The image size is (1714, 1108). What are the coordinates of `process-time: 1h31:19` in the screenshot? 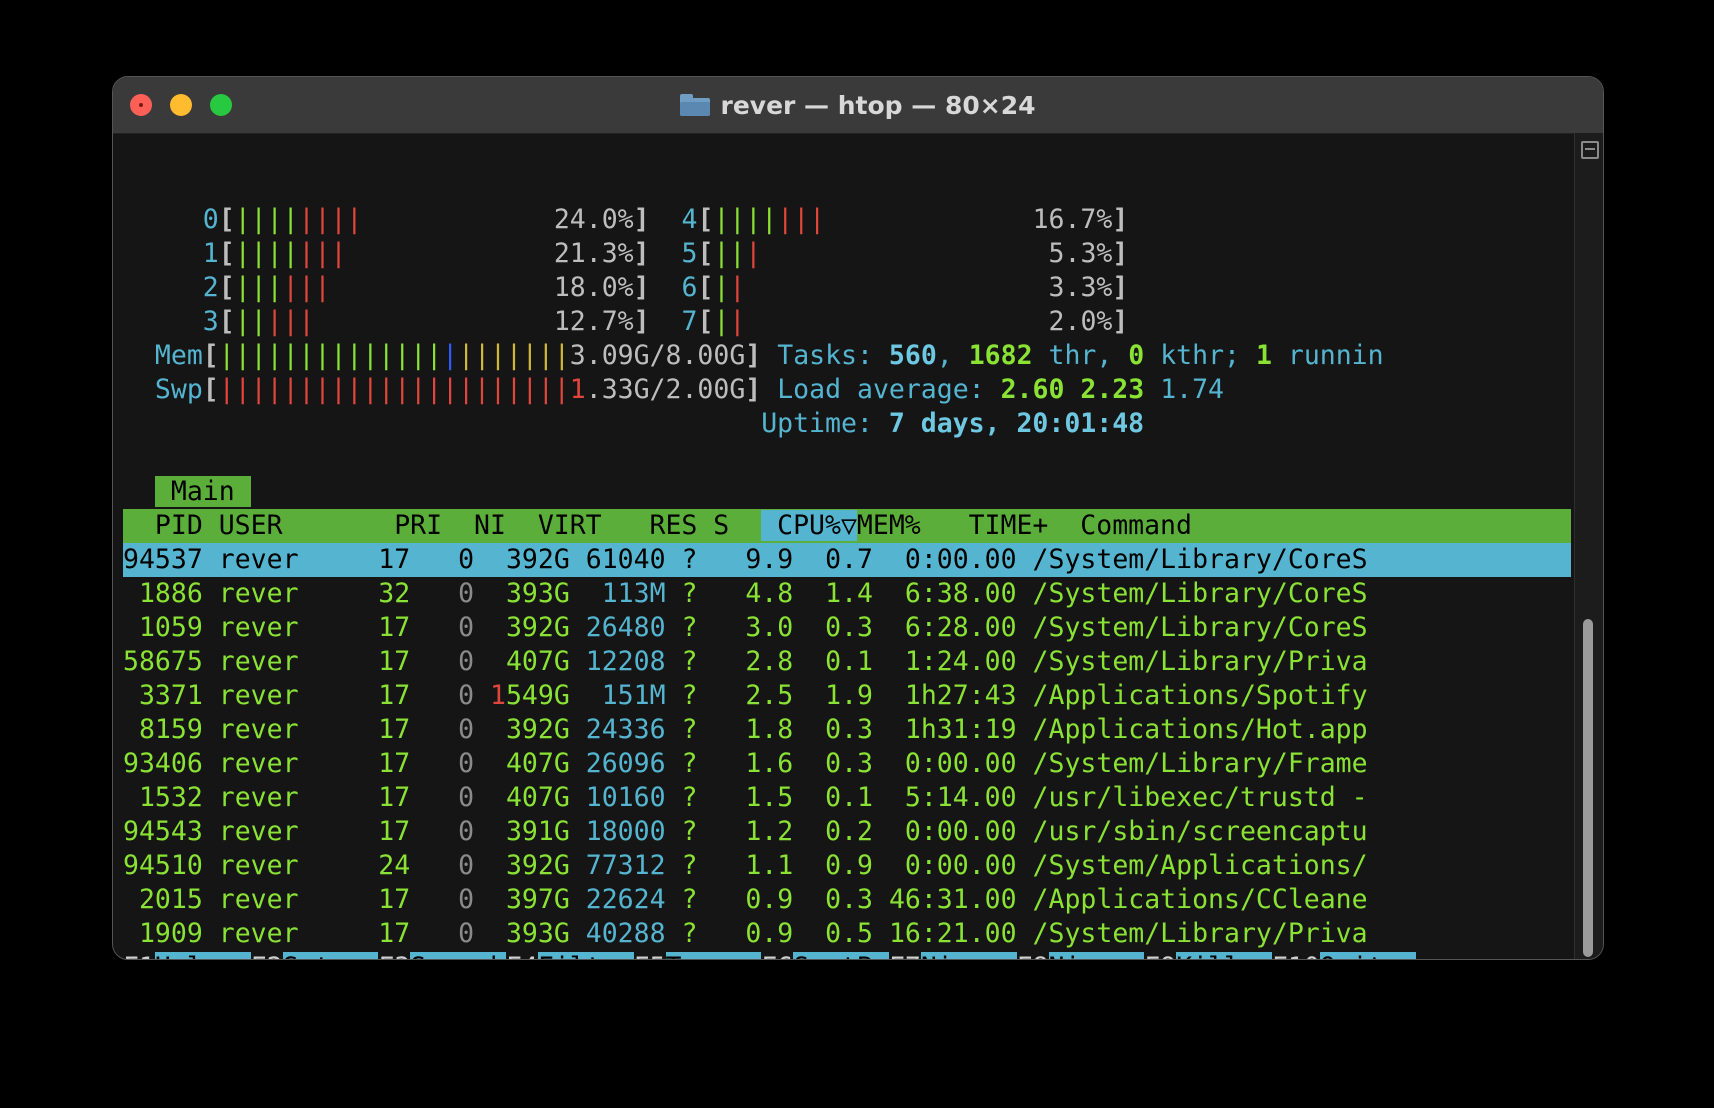 It's located at (944, 729).